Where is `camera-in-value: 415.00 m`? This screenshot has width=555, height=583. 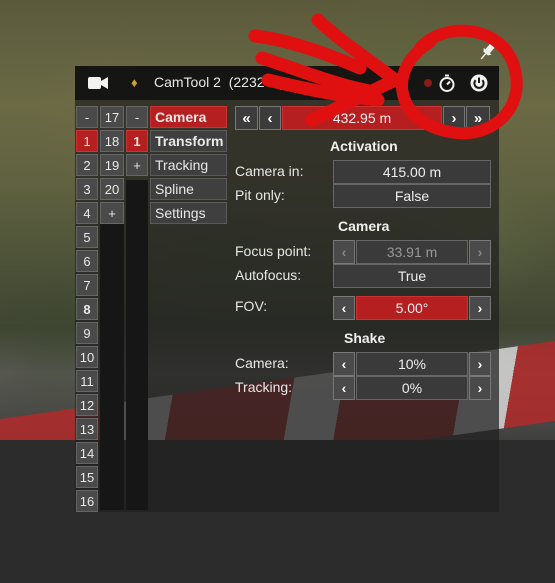
camera-in-value: 415.00 m is located at coordinates (412, 172).